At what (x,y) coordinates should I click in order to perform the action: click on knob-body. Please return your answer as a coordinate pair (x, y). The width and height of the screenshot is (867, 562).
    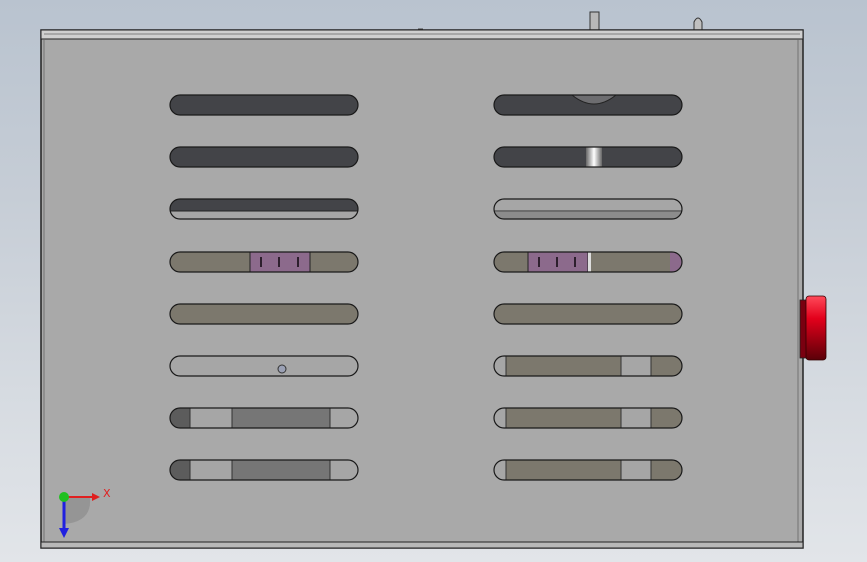
    Looking at the image, I should click on (816, 328).